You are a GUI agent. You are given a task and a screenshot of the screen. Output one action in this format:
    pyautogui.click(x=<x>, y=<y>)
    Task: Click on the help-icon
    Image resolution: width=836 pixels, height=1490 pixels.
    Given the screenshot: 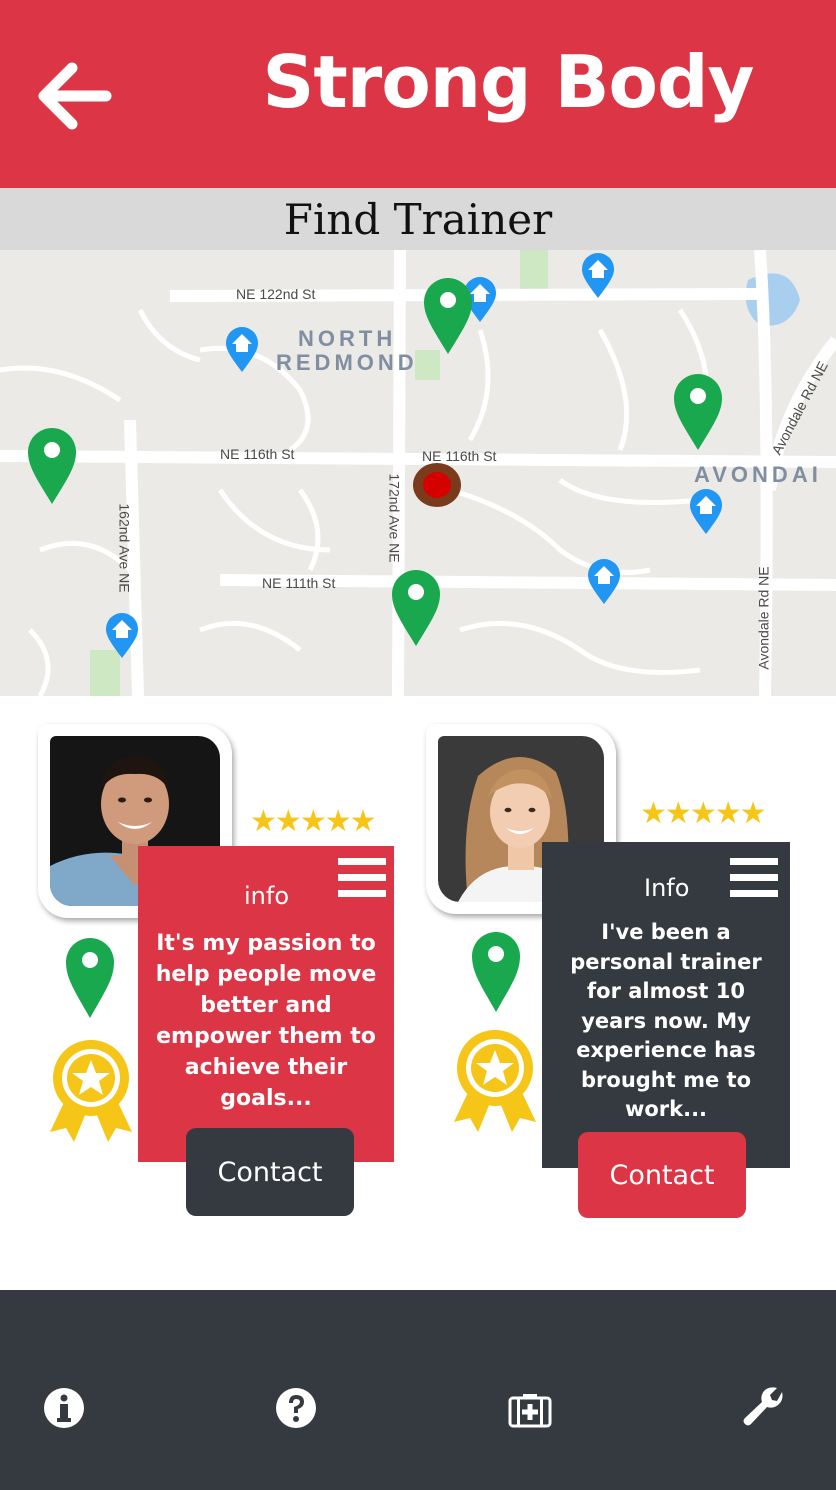 What is the action you would take?
    pyautogui.click(x=296, y=1408)
    